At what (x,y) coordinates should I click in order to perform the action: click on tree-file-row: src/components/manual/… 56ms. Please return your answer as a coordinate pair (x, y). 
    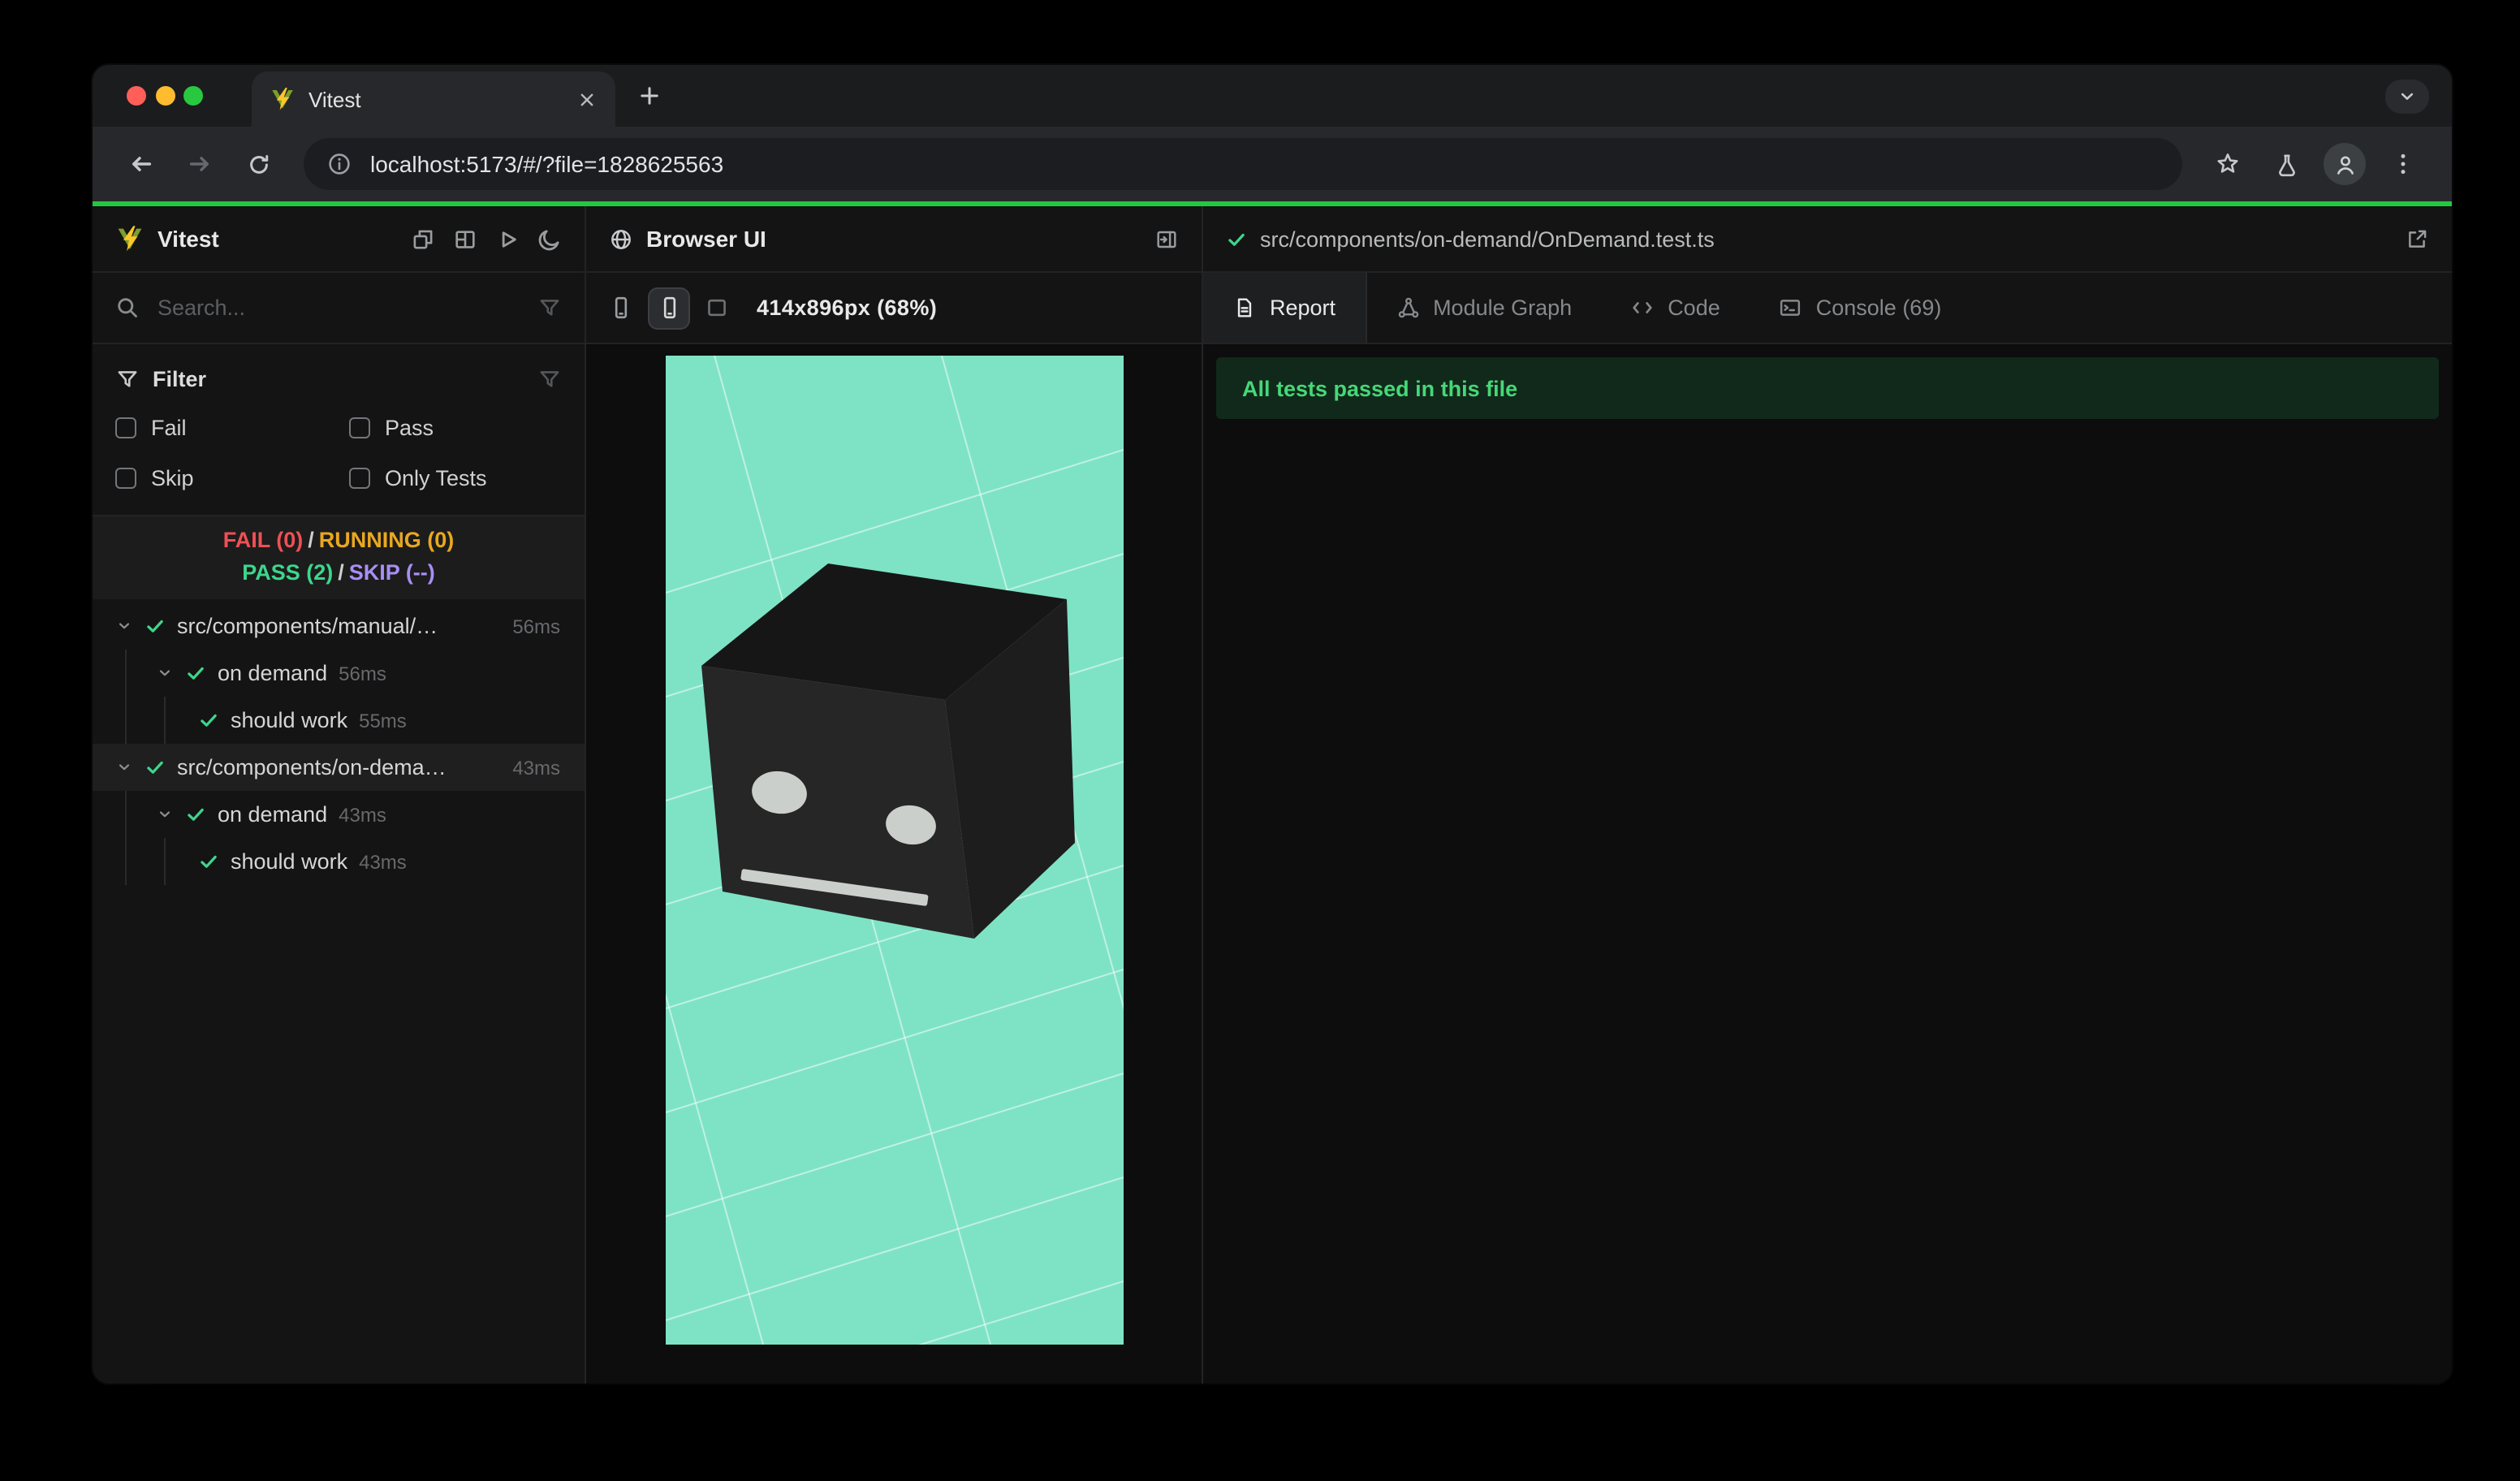
    Looking at the image, I should click on (339, 626).